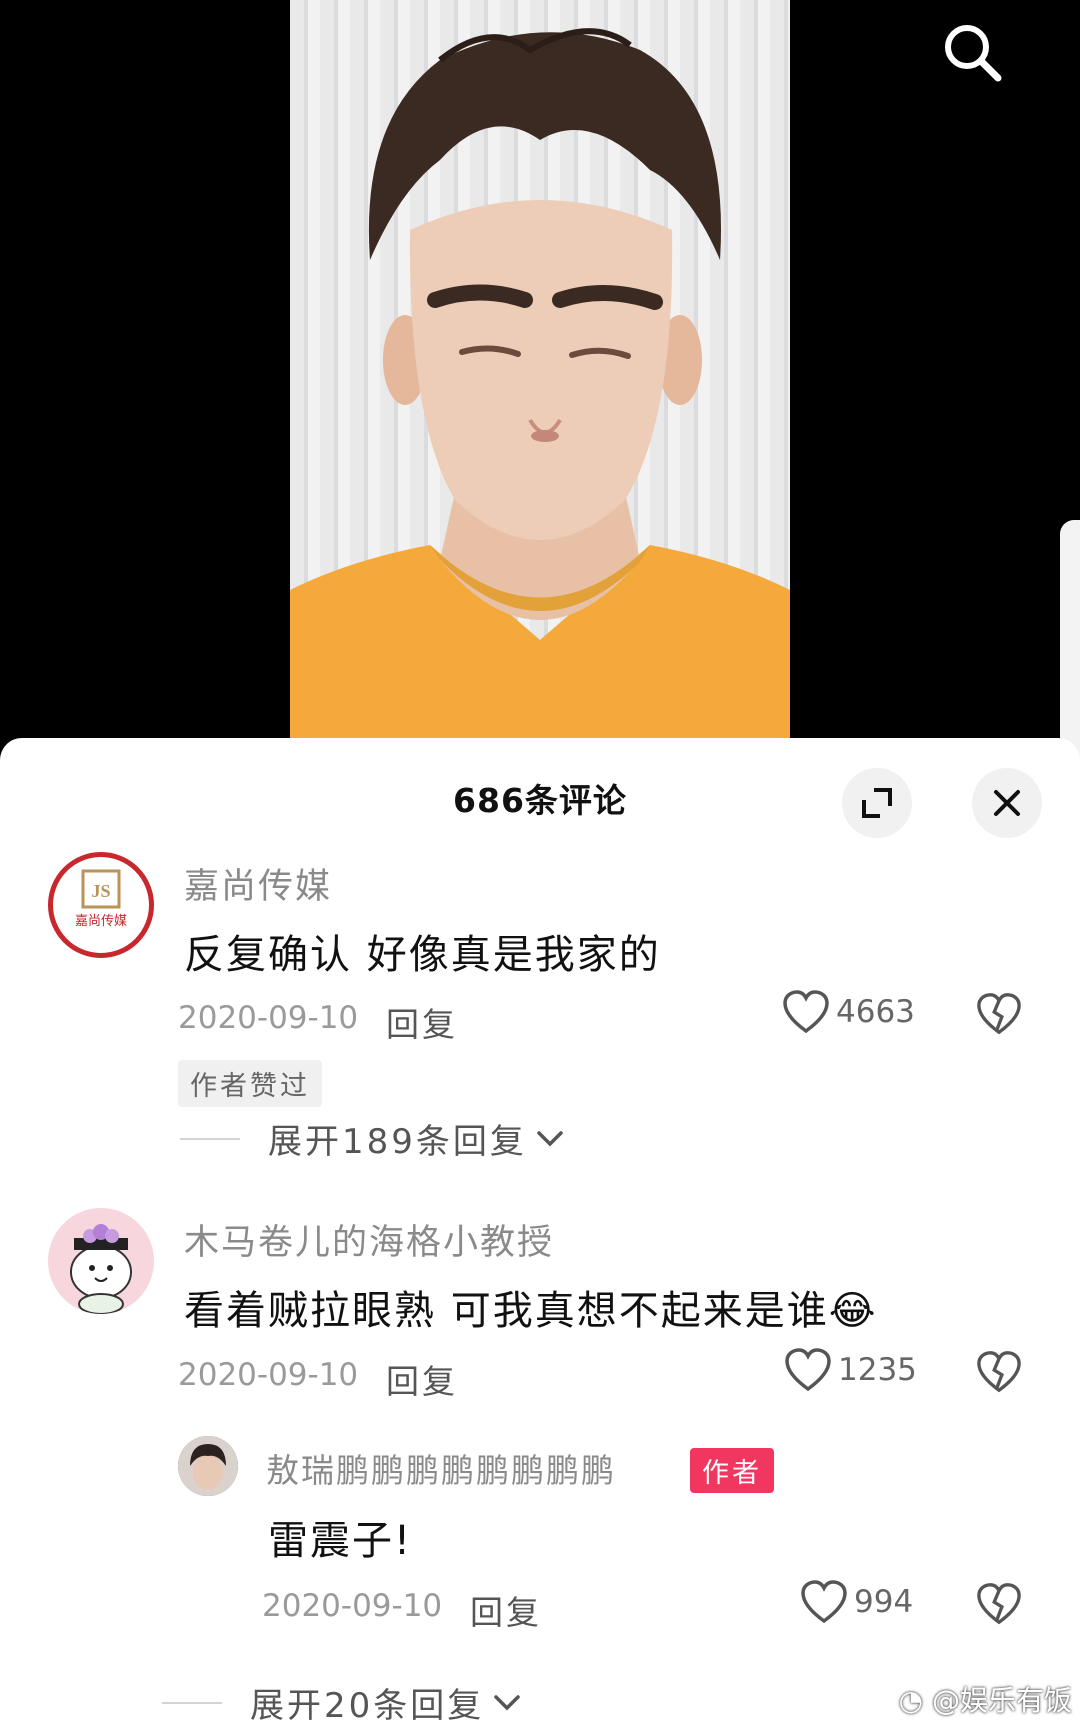  What do you see at coordinates (258, 883) in the screenshot?
I see `comment-username: 嘉尚传媒` at bounding box center [258, 883].